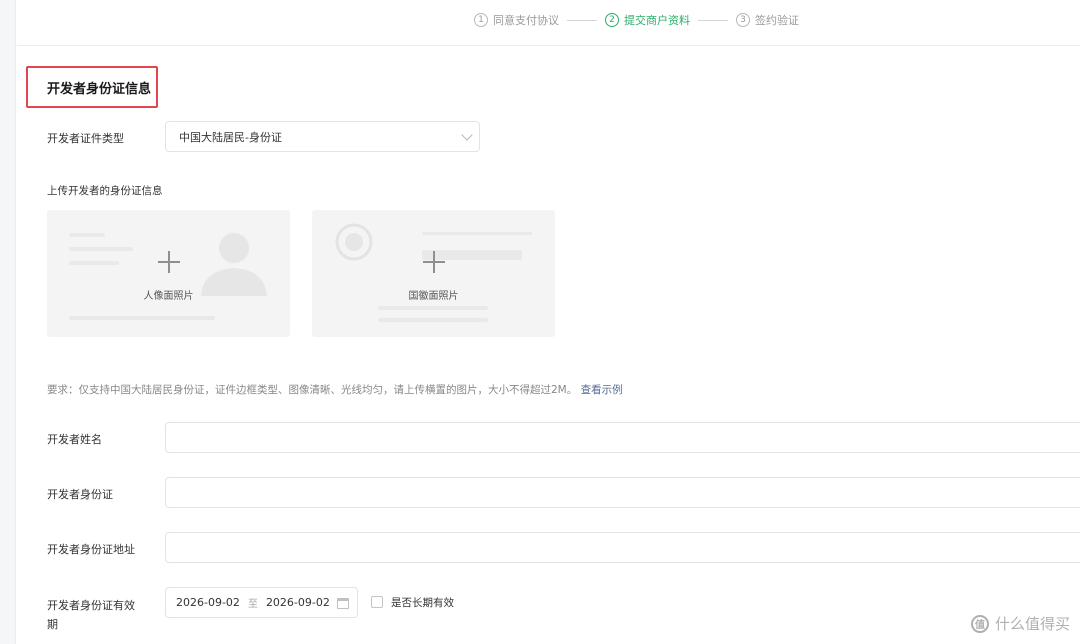  Describe the element at coordinates (743, 20) in the screenshot. I see `step-number: 3` at that location.